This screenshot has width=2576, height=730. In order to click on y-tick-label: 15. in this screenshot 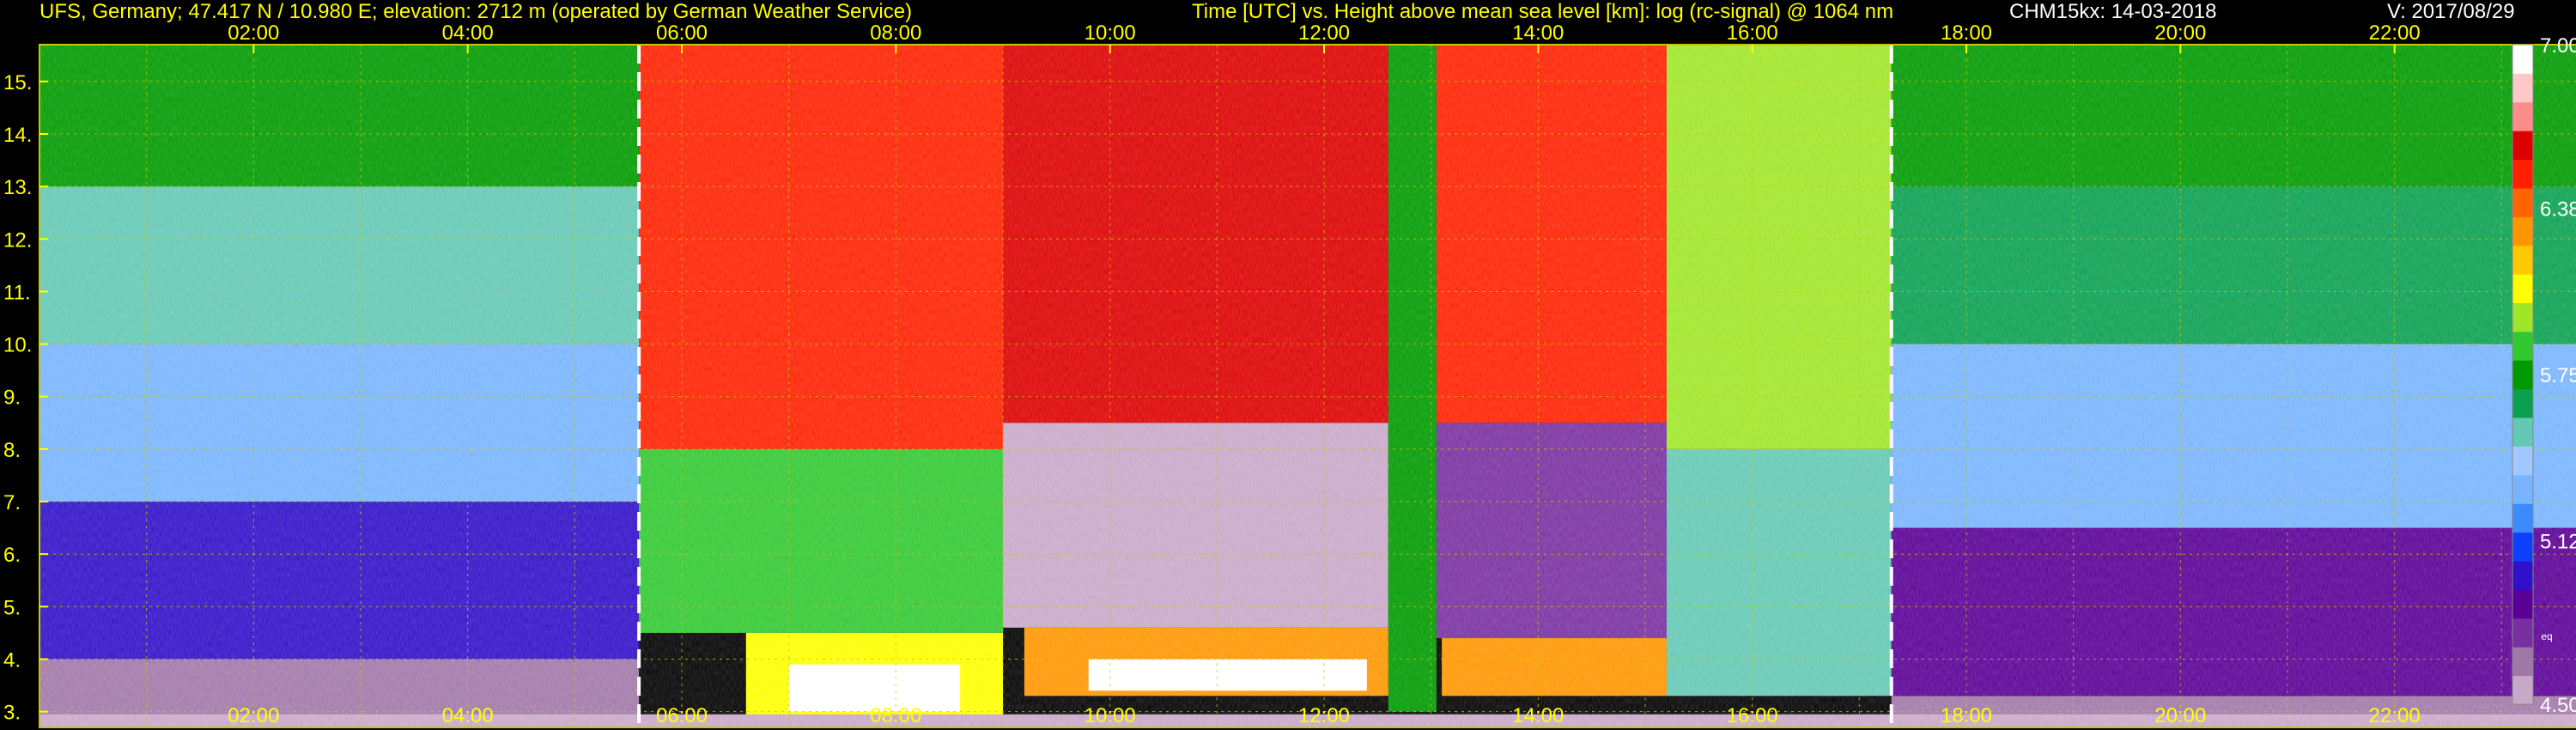, I will do `click(17, 82)`.